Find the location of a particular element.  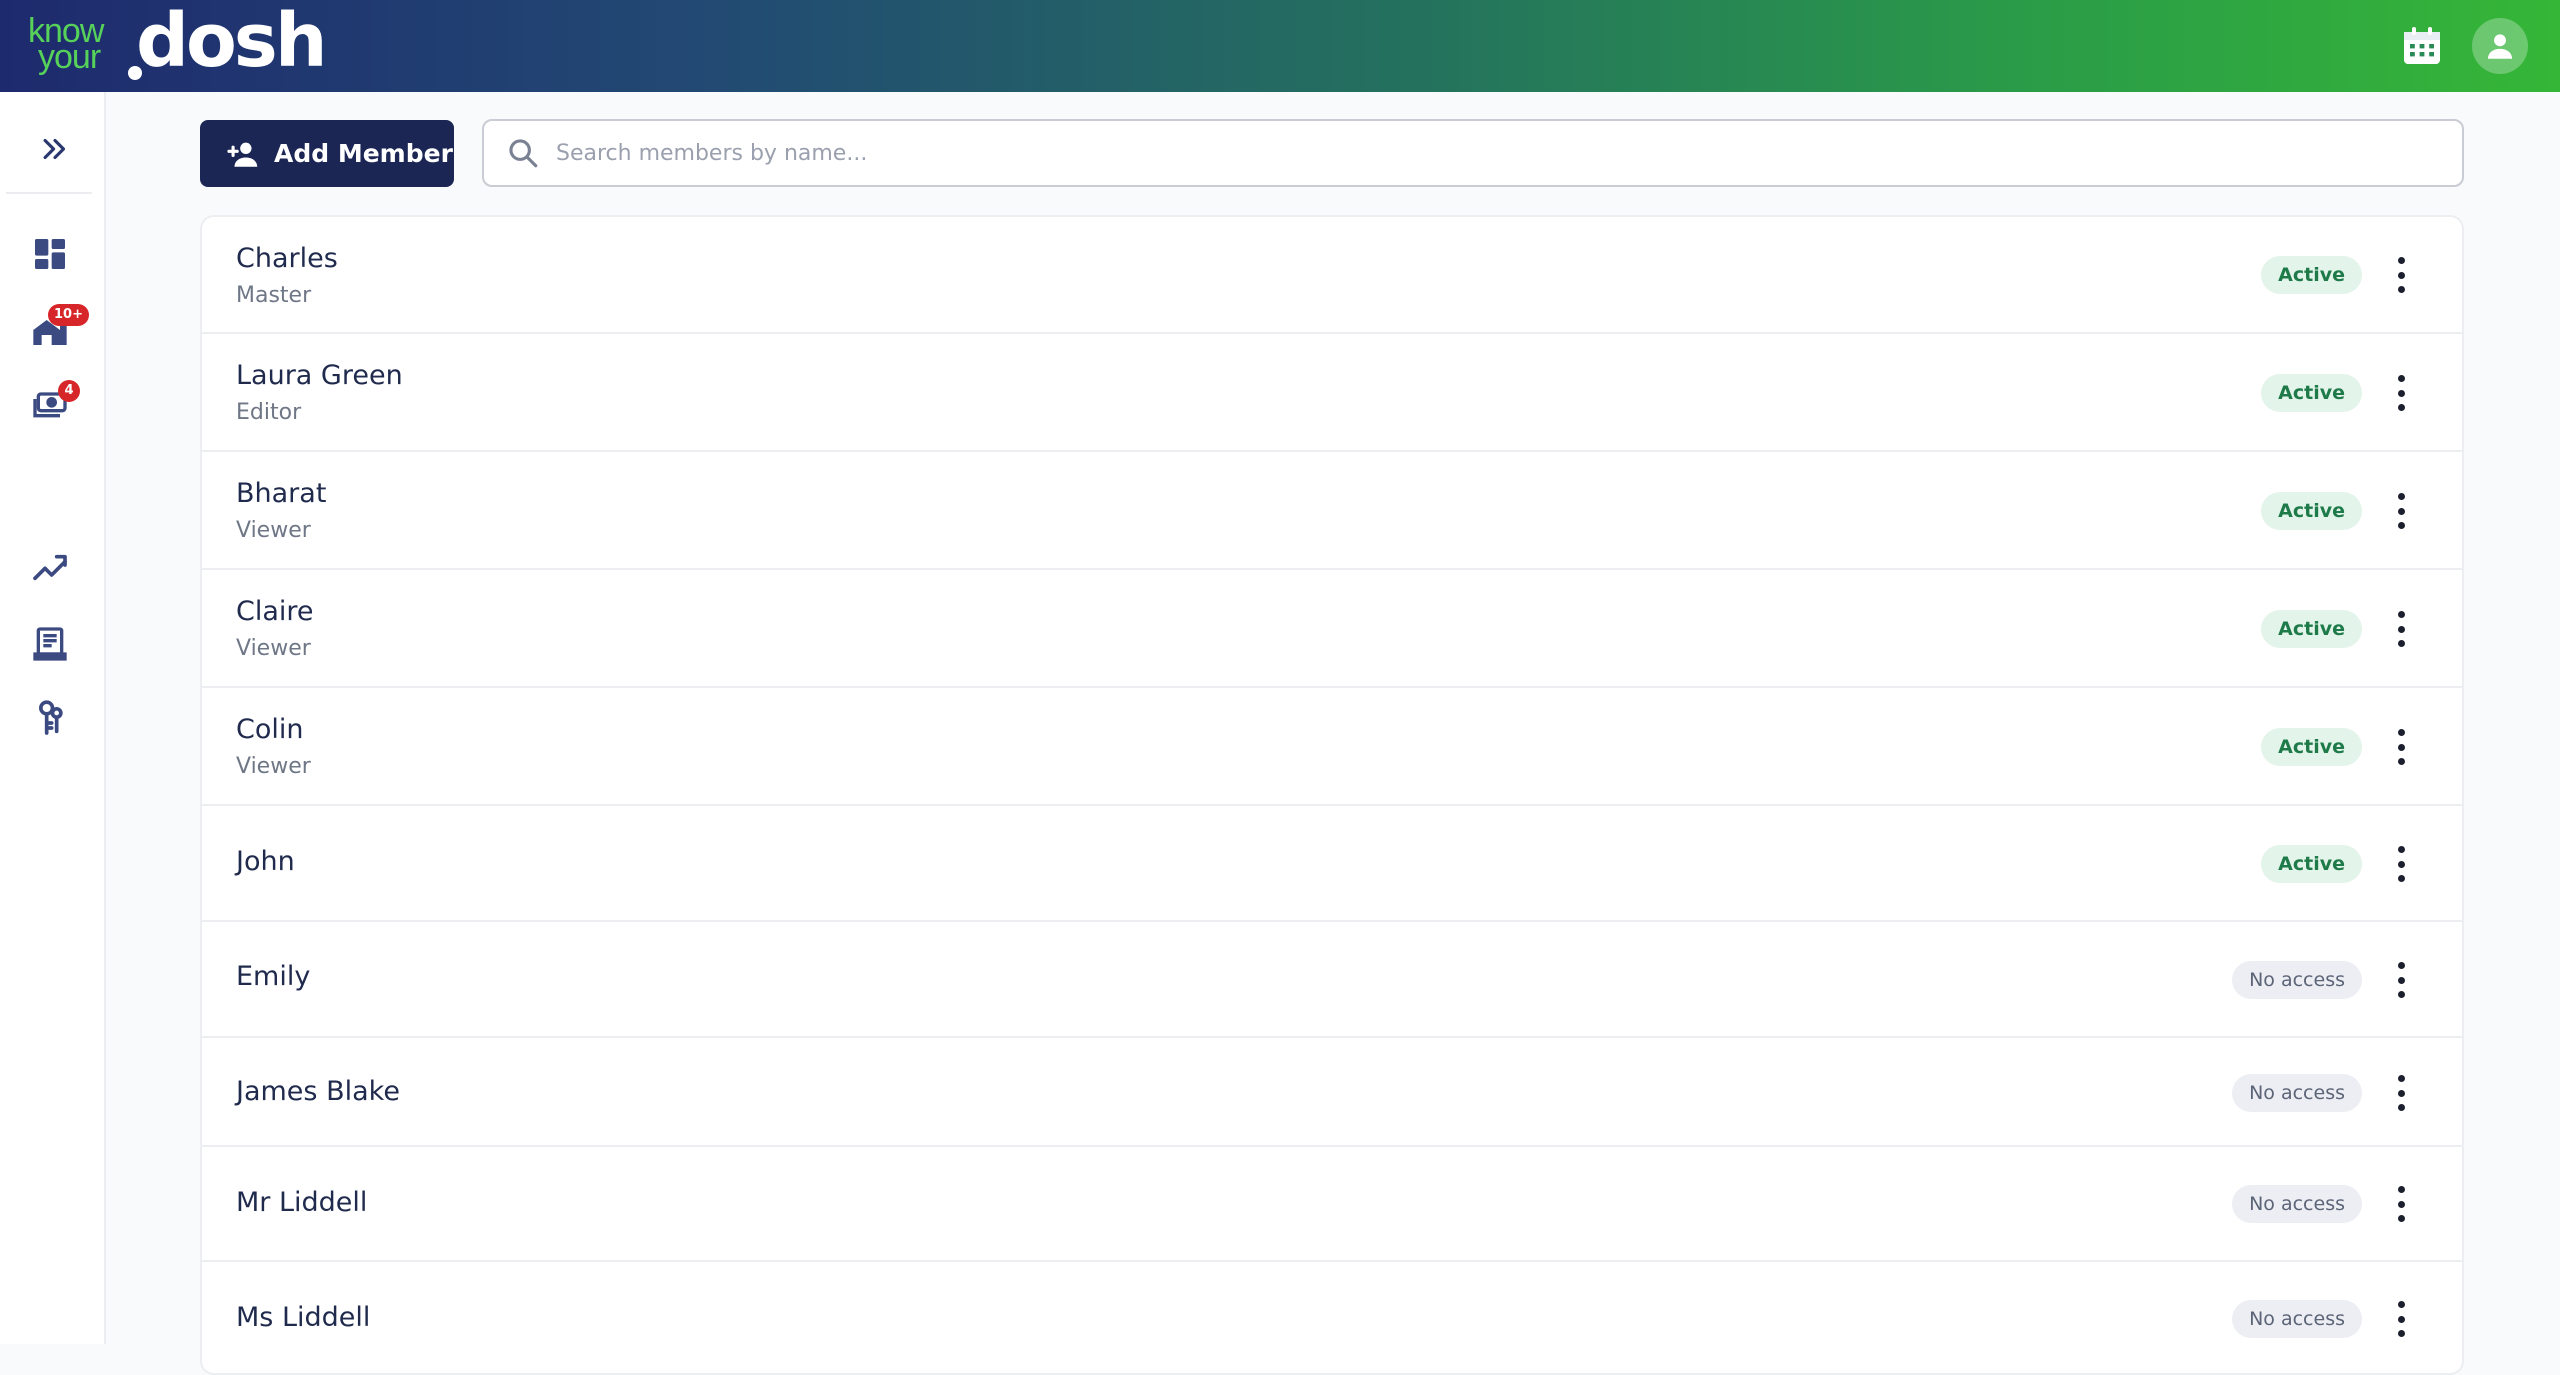

member-row: Bharat Viewer Active is located at coordinates (1332, 511).